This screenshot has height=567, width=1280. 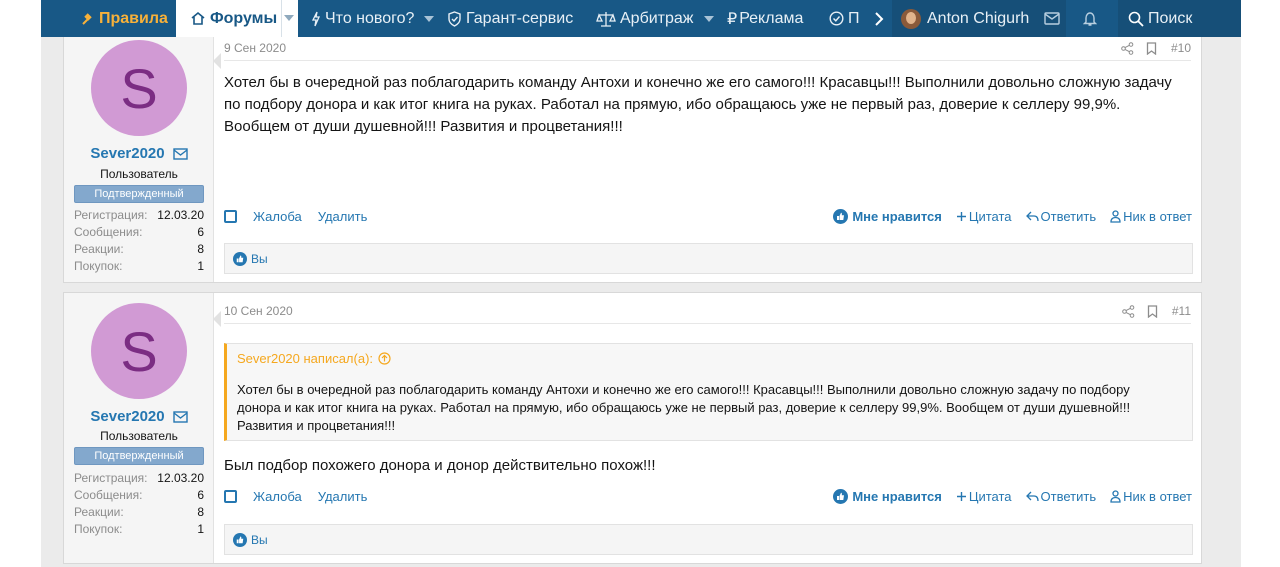 I want to click on nav-arbitrage: Арбитраж, so click(x=655, y=18).